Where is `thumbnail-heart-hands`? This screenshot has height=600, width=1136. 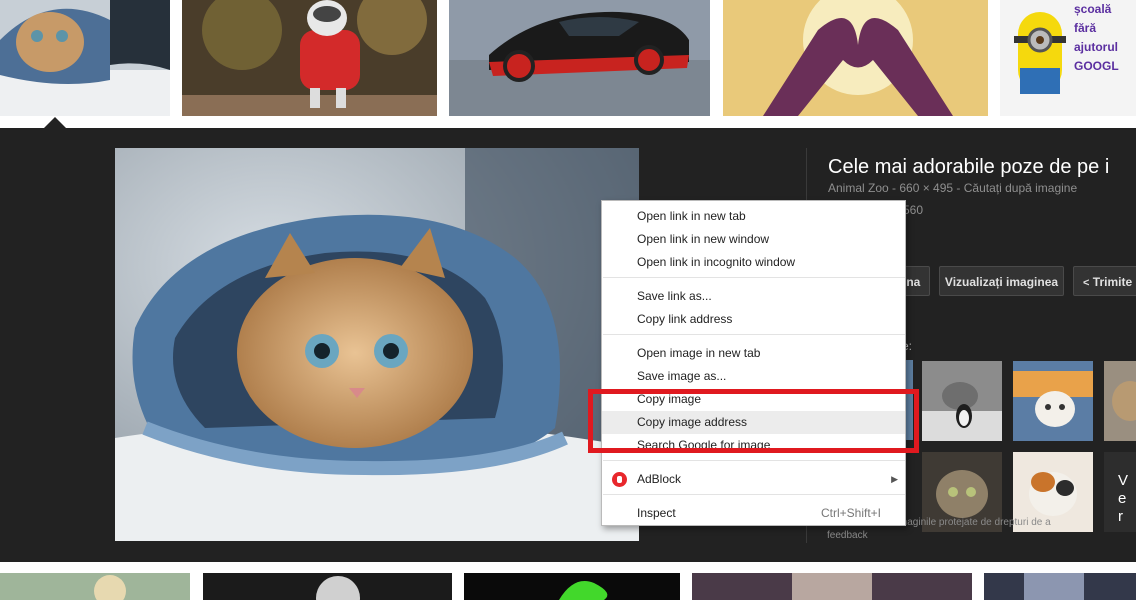
thumbnail-heart-hands is located at coordinates (855, 58).